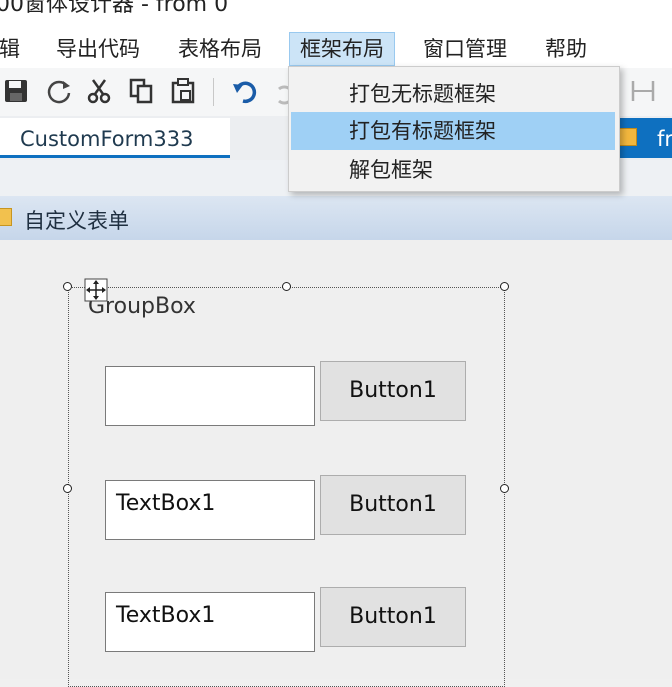 This screenshot has width=672, height=687. Describe the element at coordinates (566, 49) in the screenshot. I see `menu-help: 帮助` at that location.